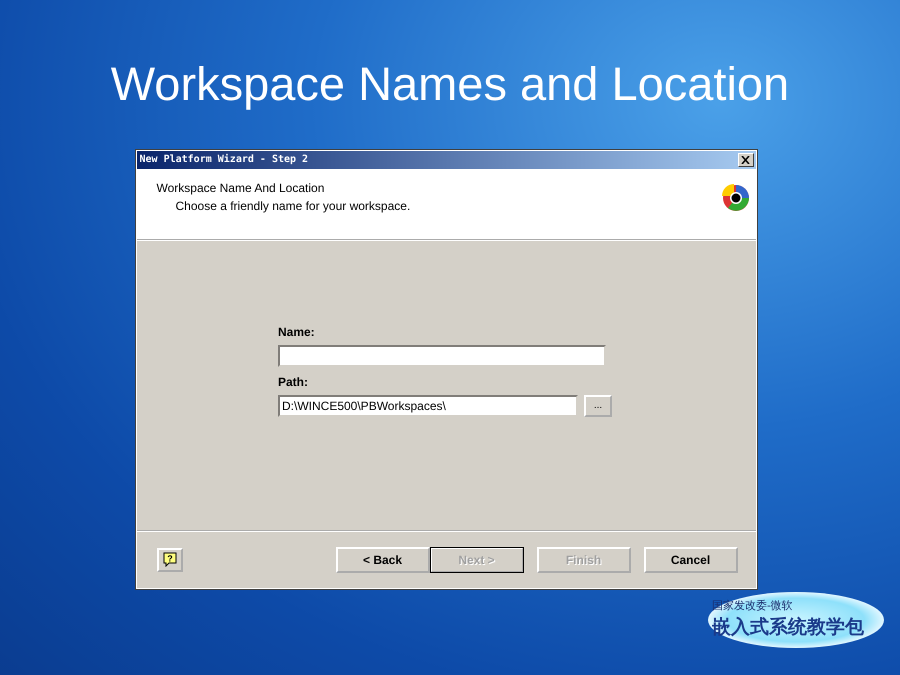 The height and width of the screenshot is (675, 900). Describe the element at coordinates (224, 160) in the screenshot. I see `window-title: New Platform Wizard - Step 2` at that location.